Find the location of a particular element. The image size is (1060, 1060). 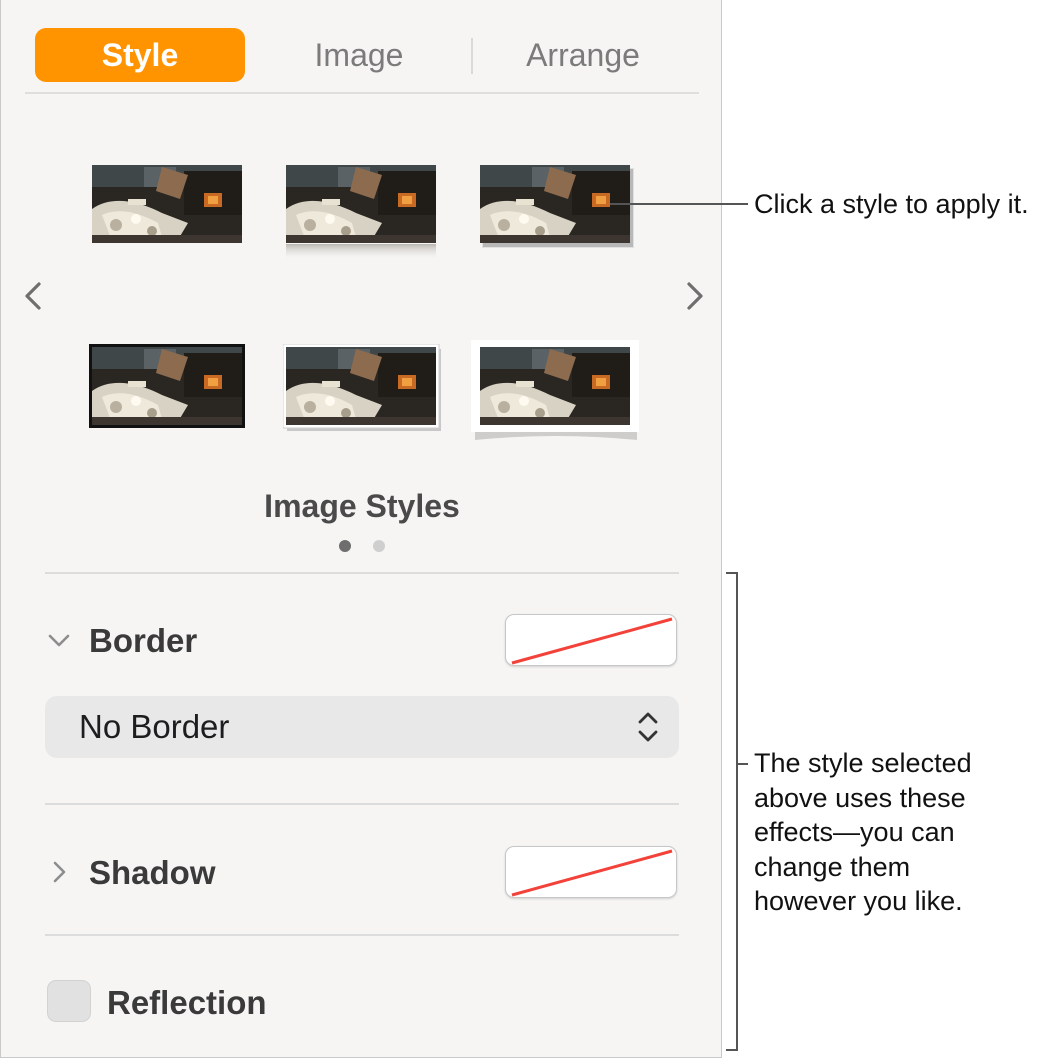

style-thumbnail-reflection is located at coordinates (361, 213).